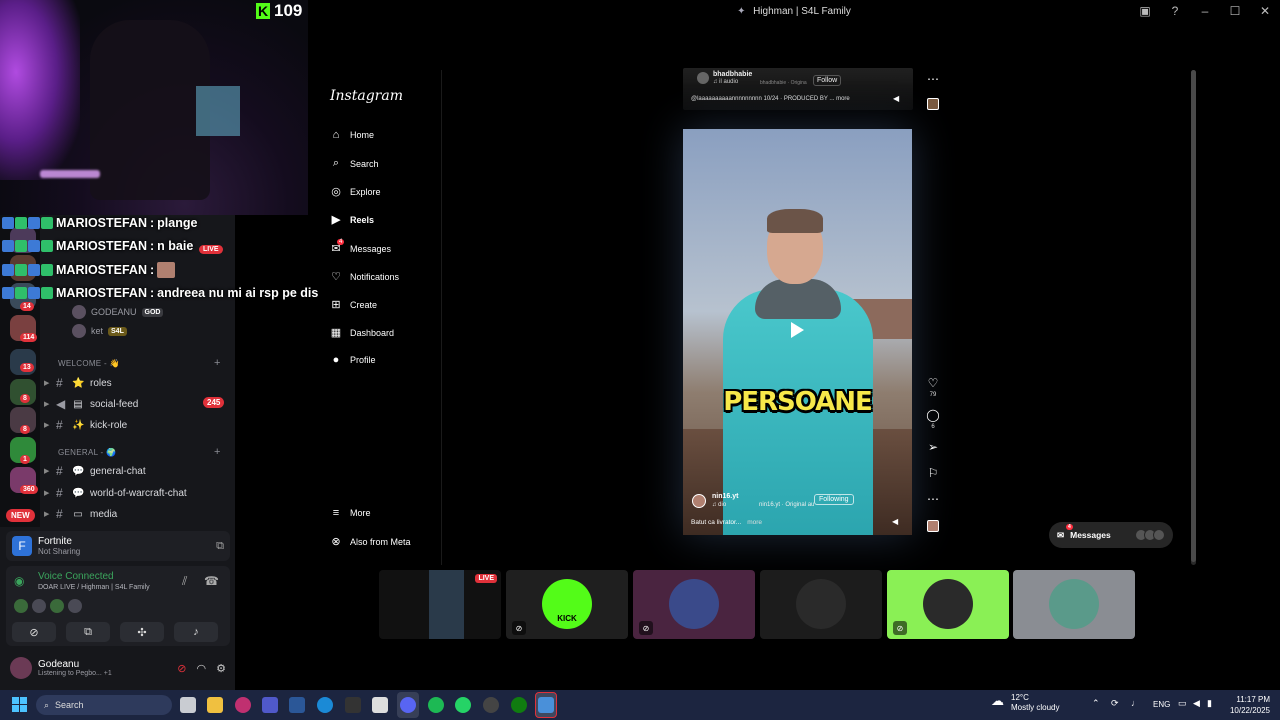 The width and height of the screenshot is (1280, 720). Describe the element at coordinates (725, 496) in the screenshot. I see `reel-owner: nin16.yt` at that location.